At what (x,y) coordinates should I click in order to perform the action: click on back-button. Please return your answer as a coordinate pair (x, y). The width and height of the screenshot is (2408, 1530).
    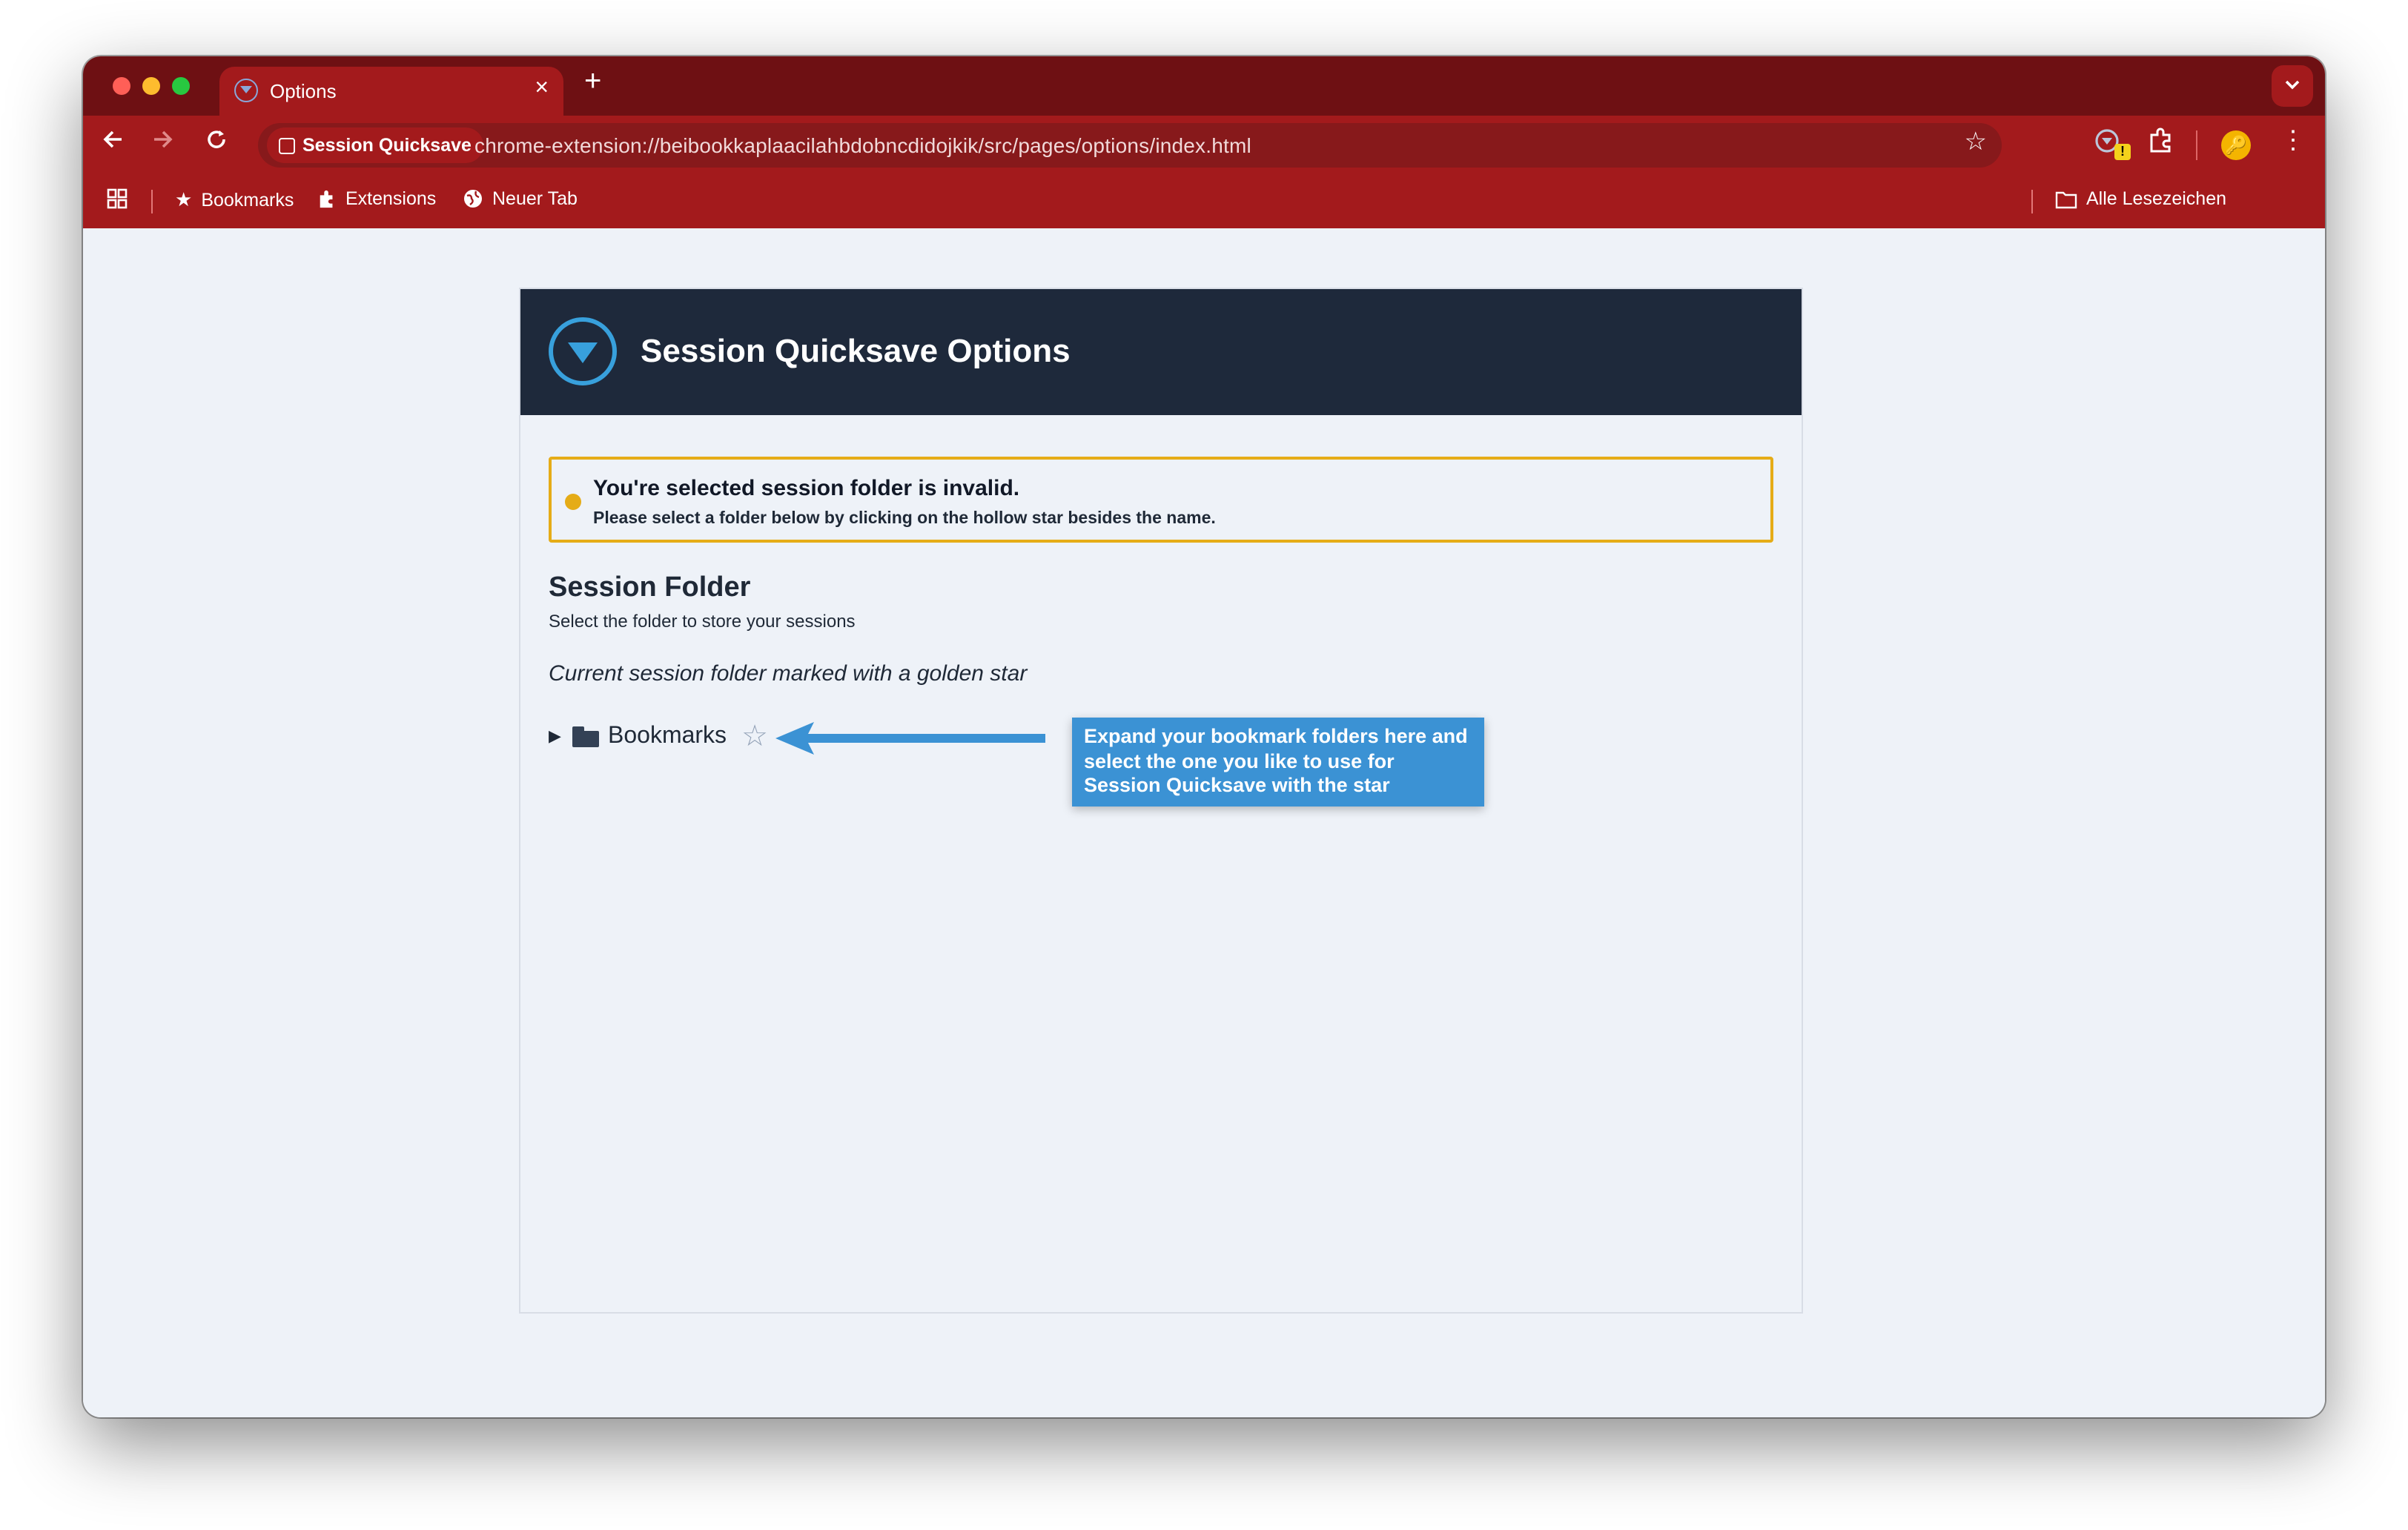
    Looking at the image, I should click on (112, 143).